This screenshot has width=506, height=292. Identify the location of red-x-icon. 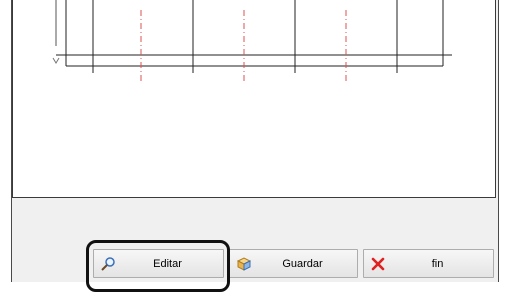
(378, 264).